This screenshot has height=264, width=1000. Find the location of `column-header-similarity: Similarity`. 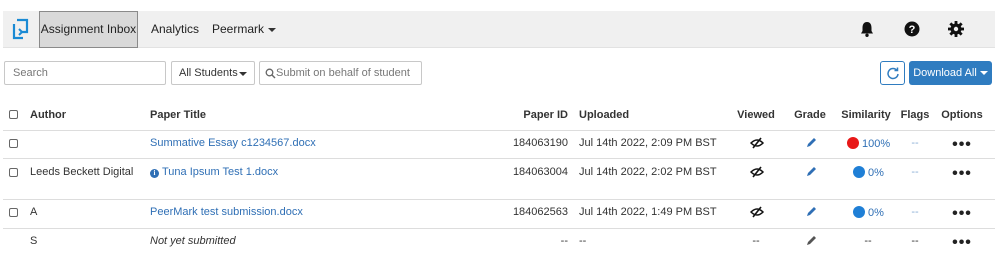

column-header-similarity: Similarity is located at coordinates (866, 115).